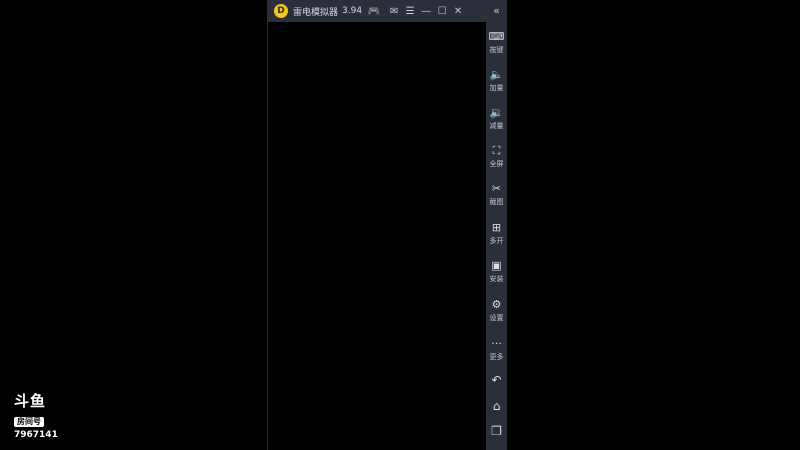  What do you see at coordinates (30, 401) in the screenshot?
I see `douyu-logo: 斗鱼` at bounding box center [30, 401].